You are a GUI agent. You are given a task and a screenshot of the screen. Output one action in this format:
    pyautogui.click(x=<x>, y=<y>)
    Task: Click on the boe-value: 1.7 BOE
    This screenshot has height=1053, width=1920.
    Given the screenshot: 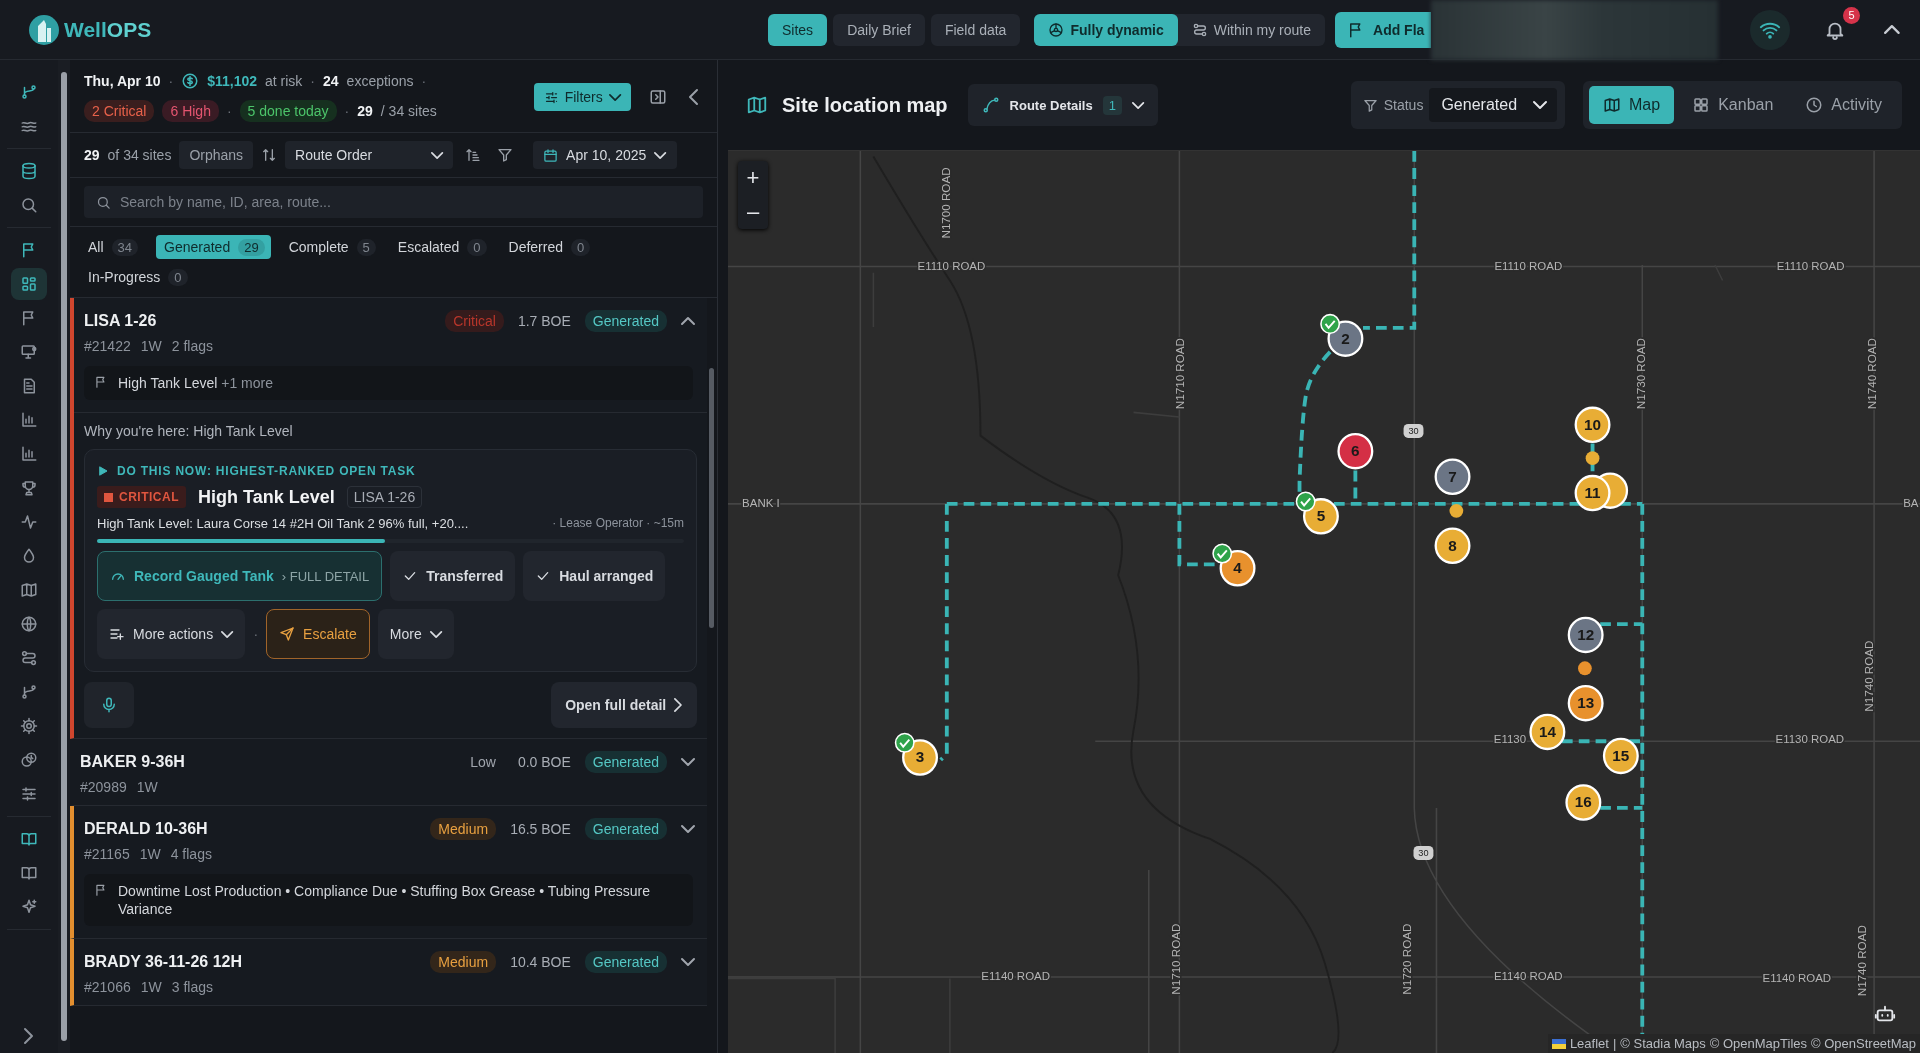 What is the action you would take?
    pyautogui.click(x=544, y=321)
    